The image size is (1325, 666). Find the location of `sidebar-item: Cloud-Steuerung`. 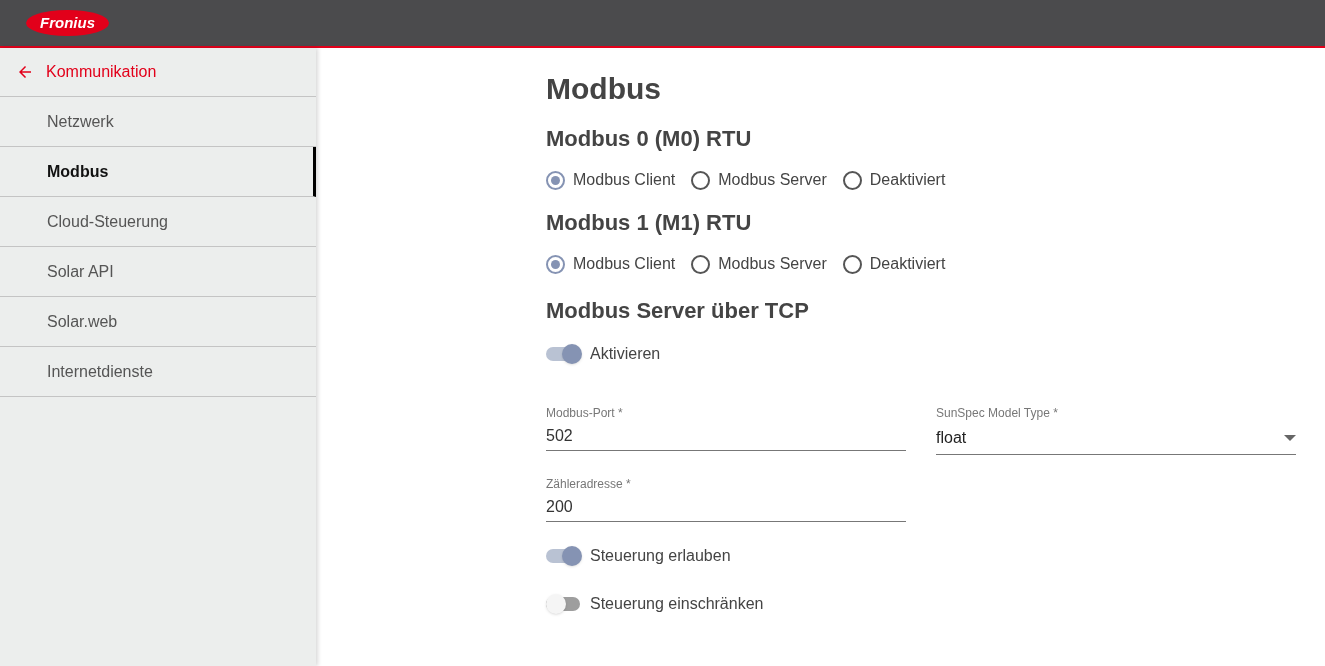

sidebar-item: Cloud-Steuerung is located at coordinates (158, 222).